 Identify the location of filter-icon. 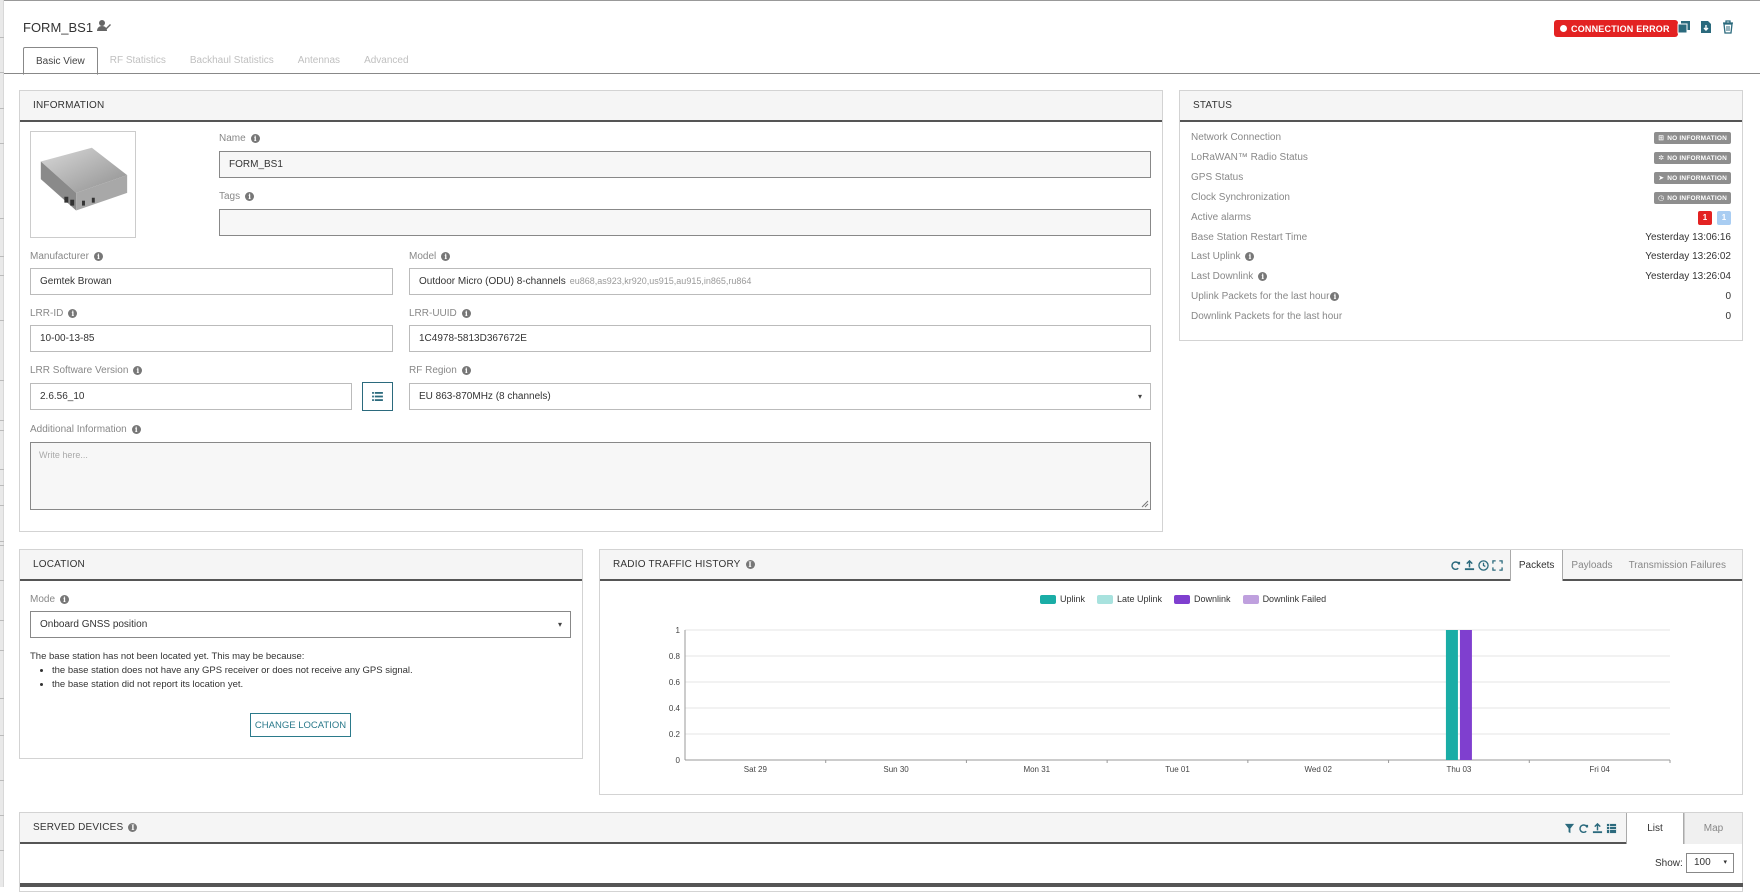
(1570, 829).